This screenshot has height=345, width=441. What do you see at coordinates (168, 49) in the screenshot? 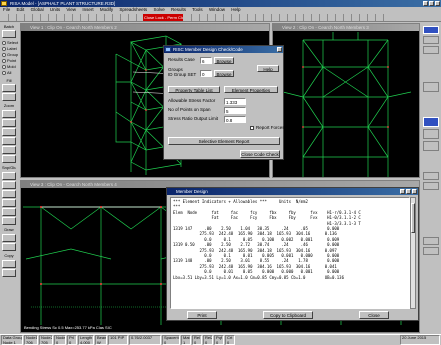
I see `dialog-icon` at bounding box center [168, 49].